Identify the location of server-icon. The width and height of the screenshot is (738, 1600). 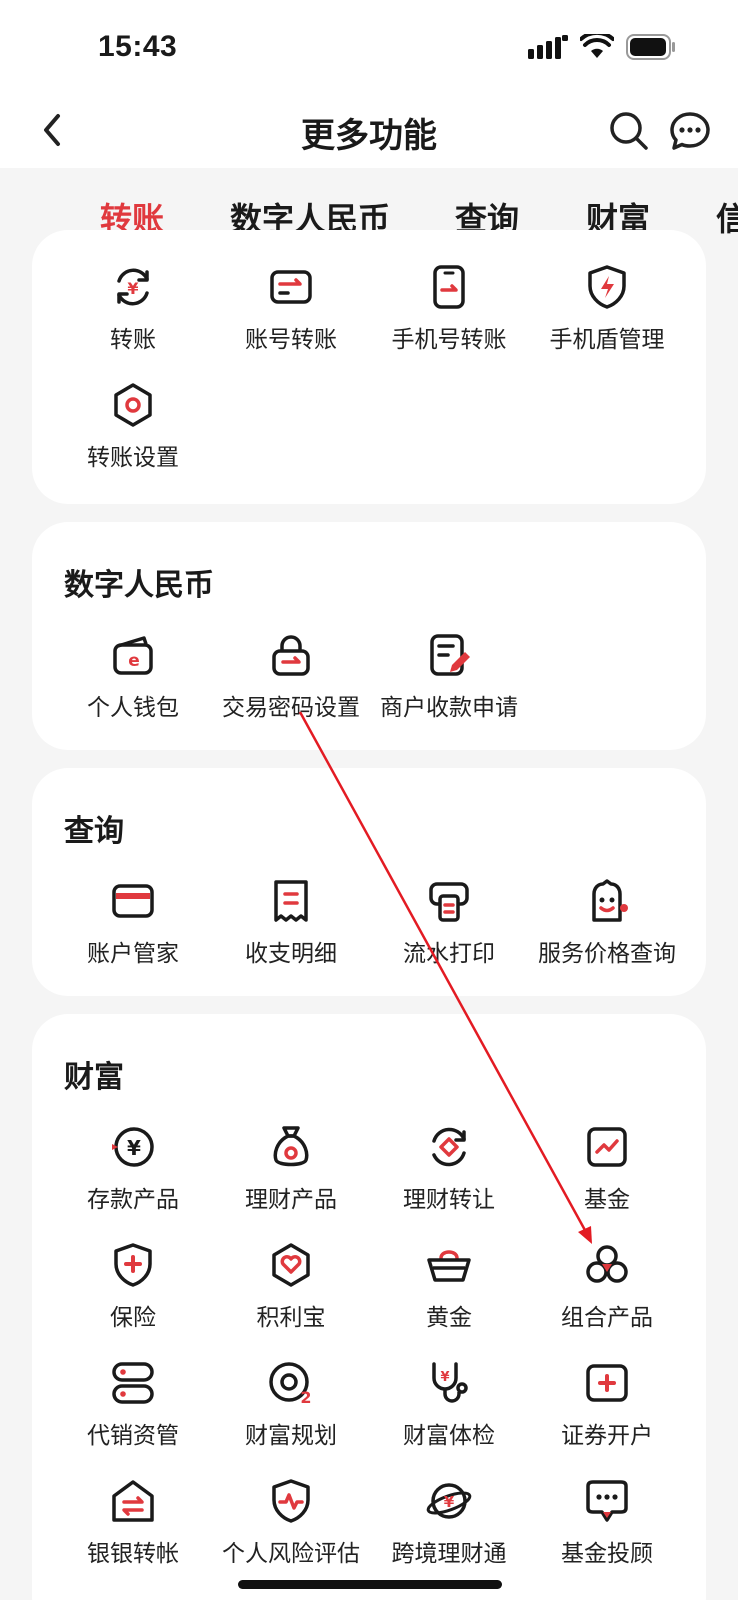
(133, 1383).